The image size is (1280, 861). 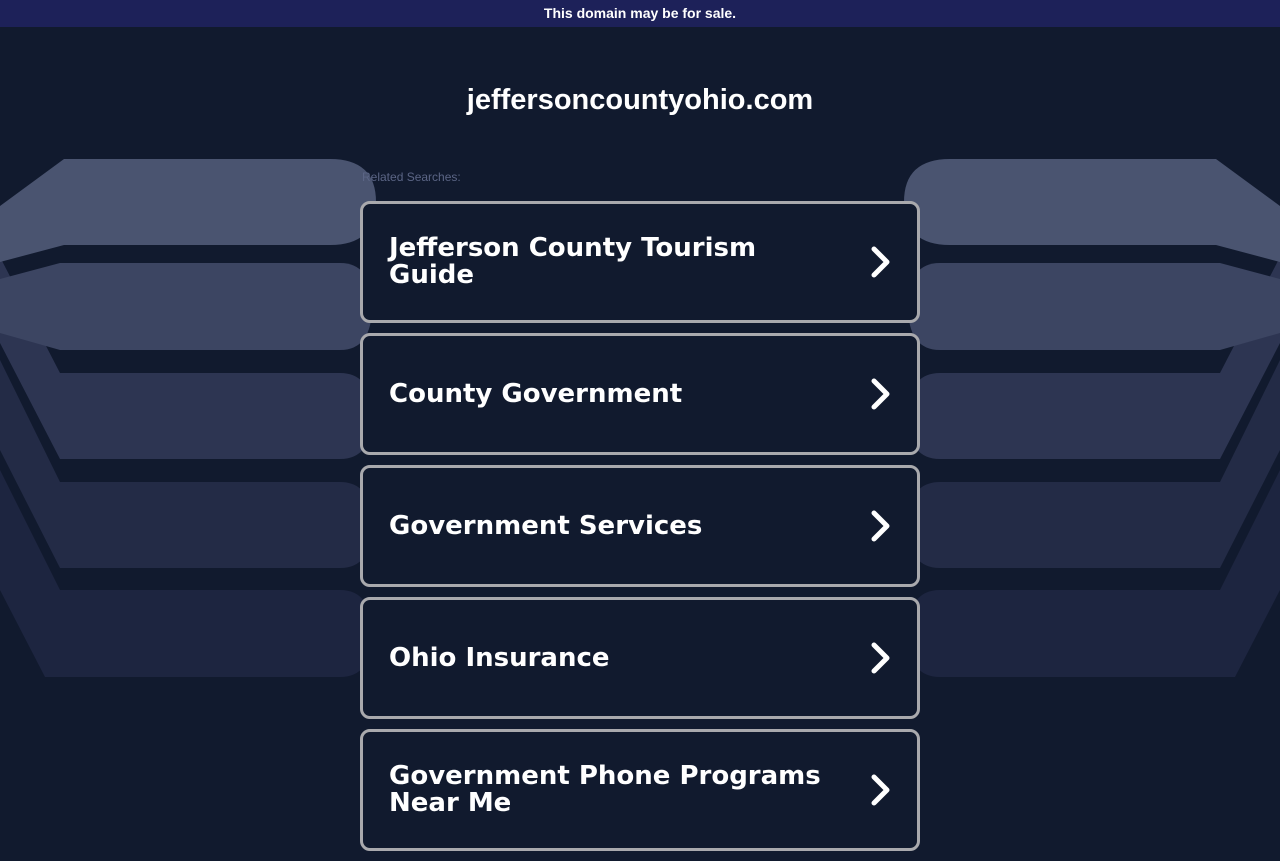 I want to click on related-search-link: Jefferson County Tourism Guide, so click(x=640, y=262).